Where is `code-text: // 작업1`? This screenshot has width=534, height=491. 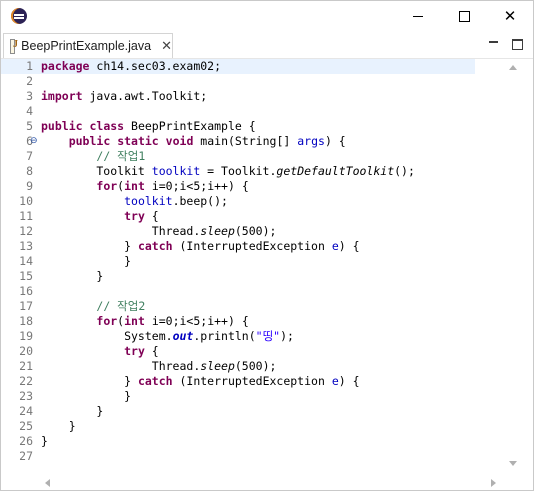 code-text: // 작업1 is located at coordinates (93, 156).